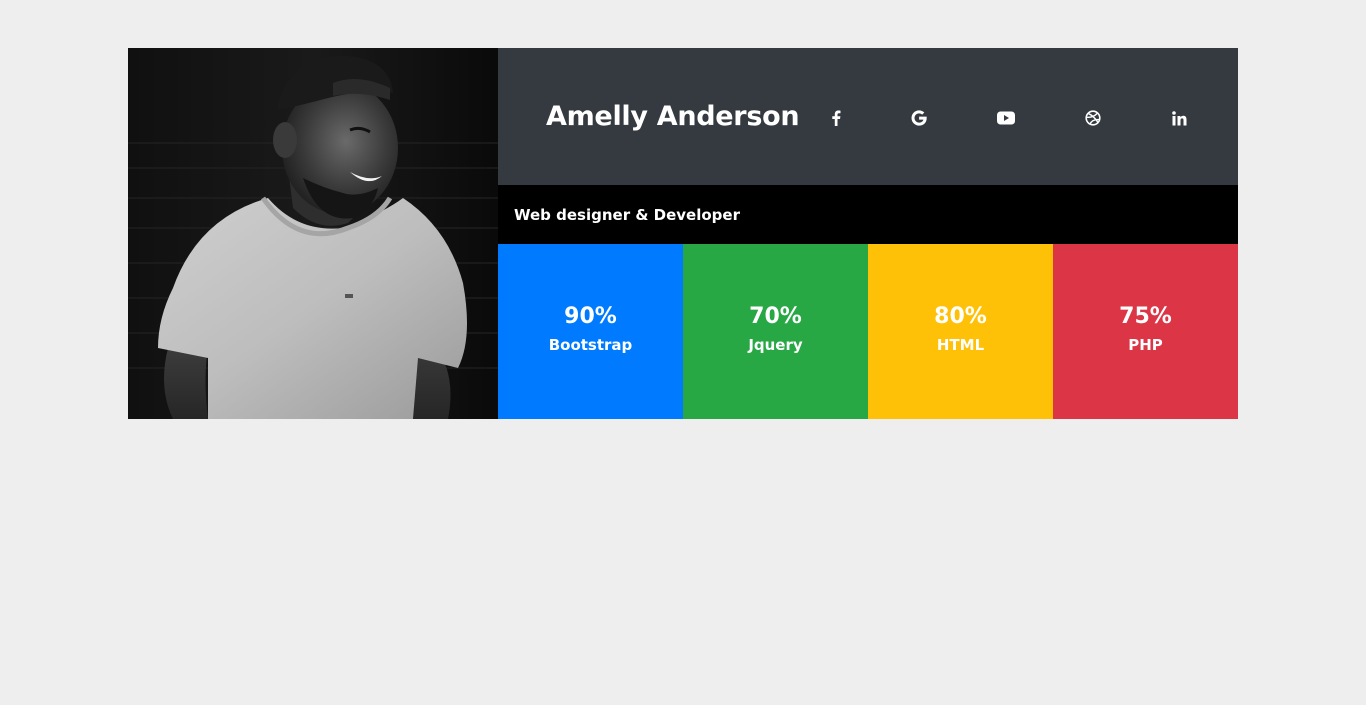  Describe the element at coordinates (1022, 116) in the screenshot. I see `social-links` at that location.